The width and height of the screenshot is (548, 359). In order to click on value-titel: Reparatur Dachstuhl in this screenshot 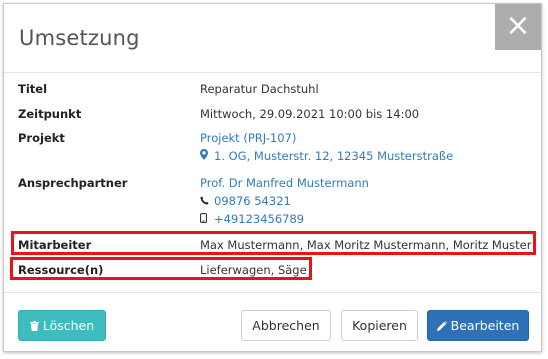, I will do `click(259, 89)`.